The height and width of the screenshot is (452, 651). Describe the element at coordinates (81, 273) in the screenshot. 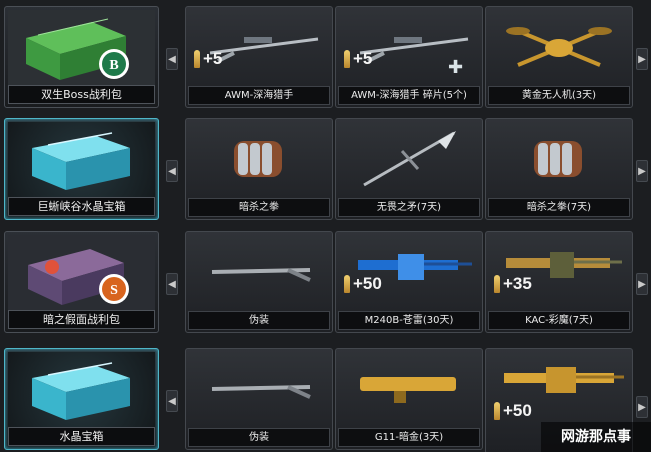

I see `chest-image: S` at that location.